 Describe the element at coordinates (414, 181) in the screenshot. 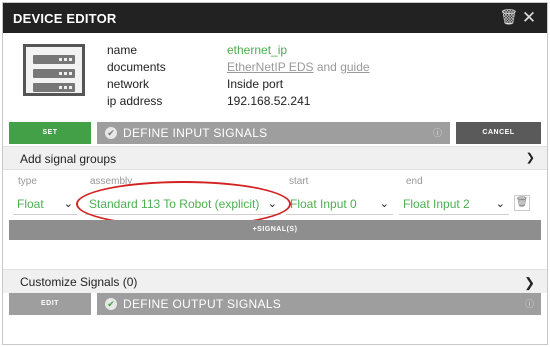

I see `column-end-label: end` at that location.